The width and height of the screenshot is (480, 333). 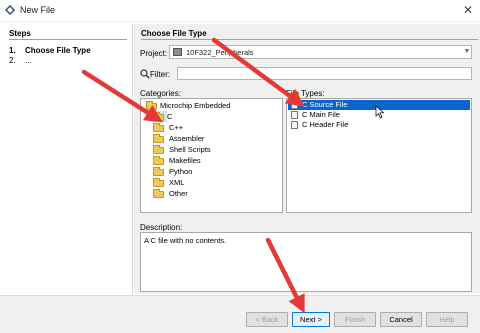 What do you see at coordinates (213, 149) in the screenshot?
I see `category-shell-scripts: Shell Scripts` at bounding box center [213, 149].